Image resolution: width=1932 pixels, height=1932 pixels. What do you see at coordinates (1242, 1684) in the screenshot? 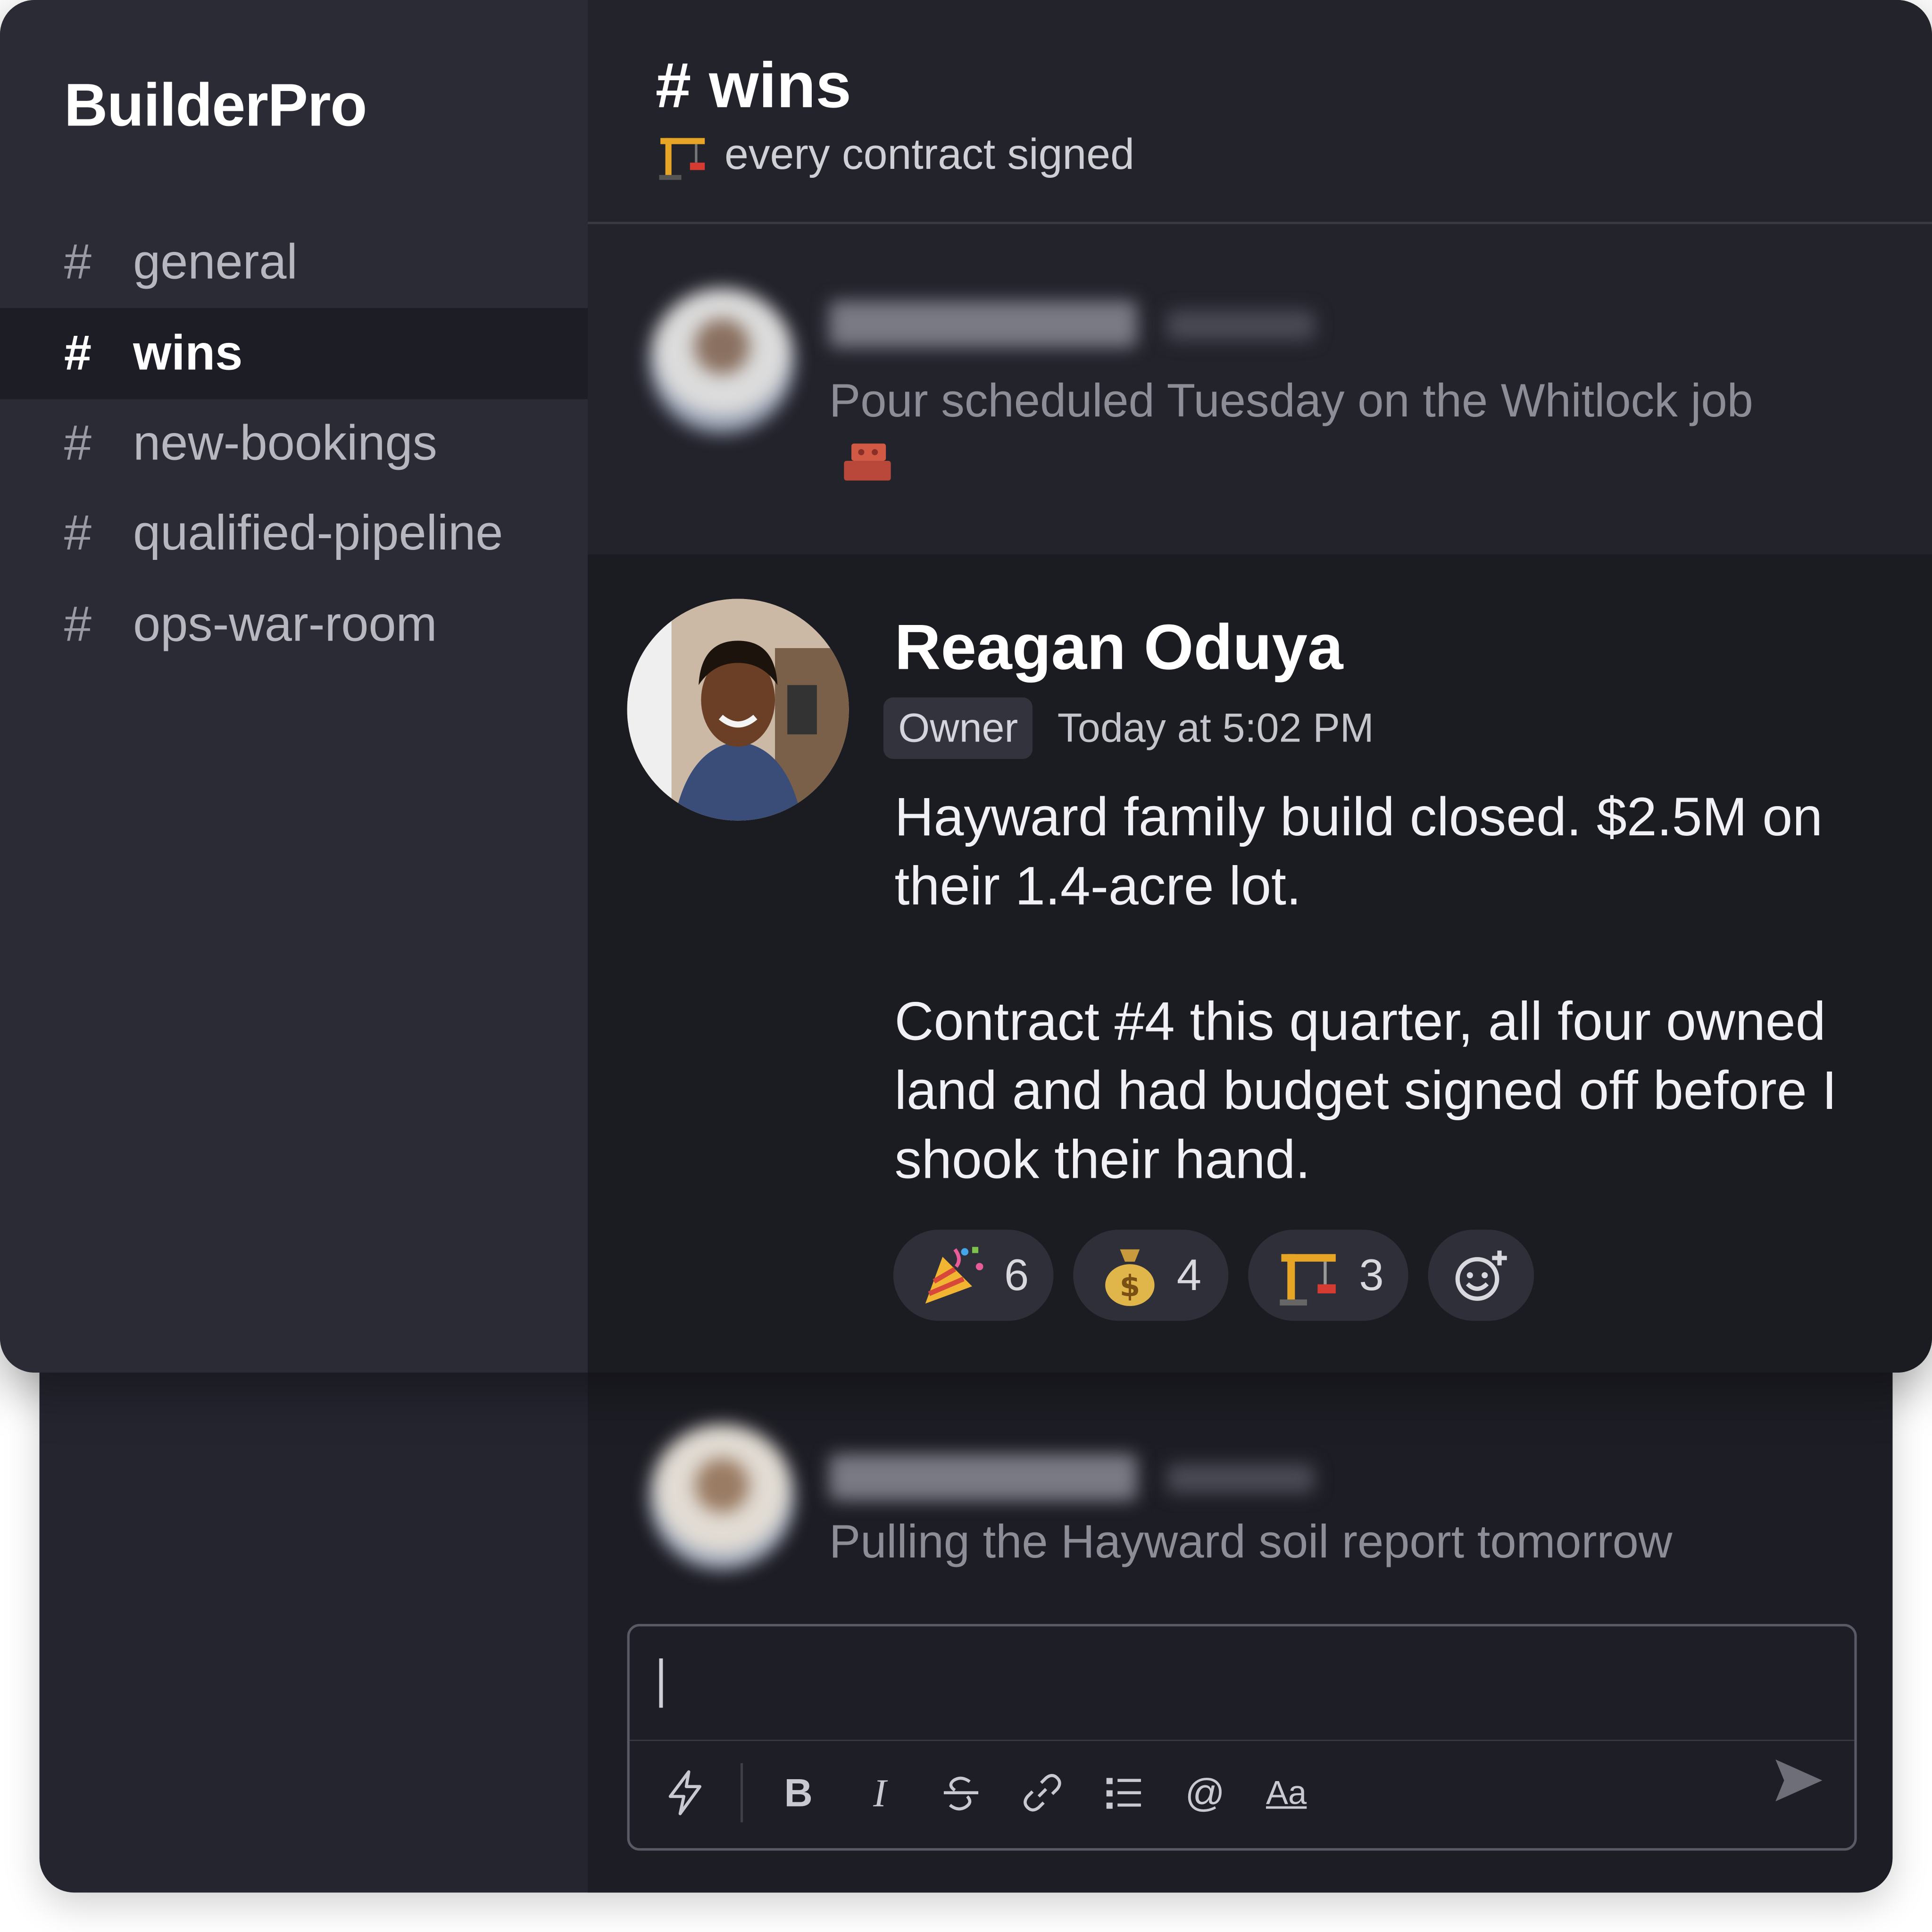
I see `message-input` at bounding box center [1242, 1684].